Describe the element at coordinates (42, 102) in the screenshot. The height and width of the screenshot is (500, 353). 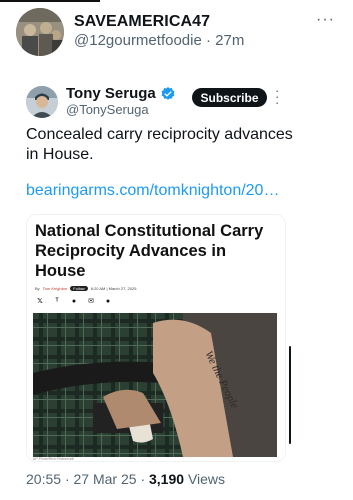
I see `quoted-avatar` at that location.